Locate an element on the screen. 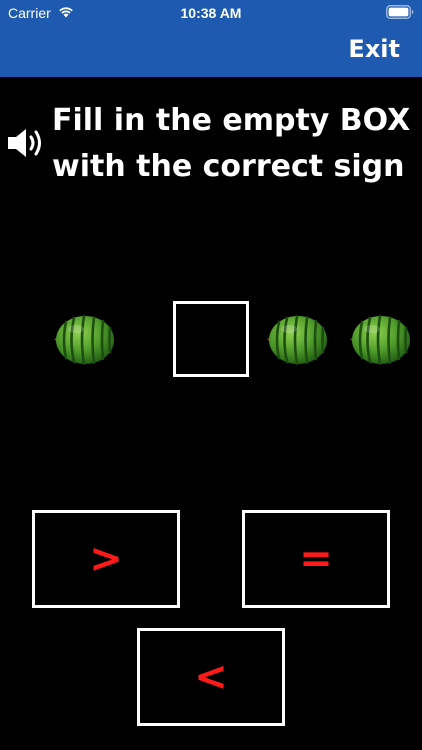 This screenshot has width=422, height=750. equal-sign: = is located at coordinates (316, 559).